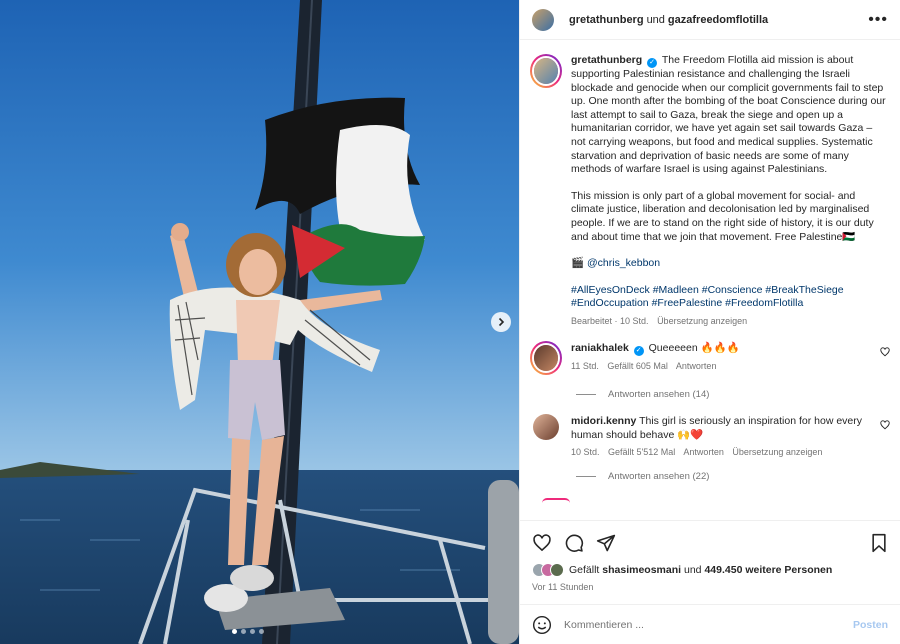 Image resolution: width=900 pixels, height=644 pixels. I want to click on heart-icon, so click(542, 543).